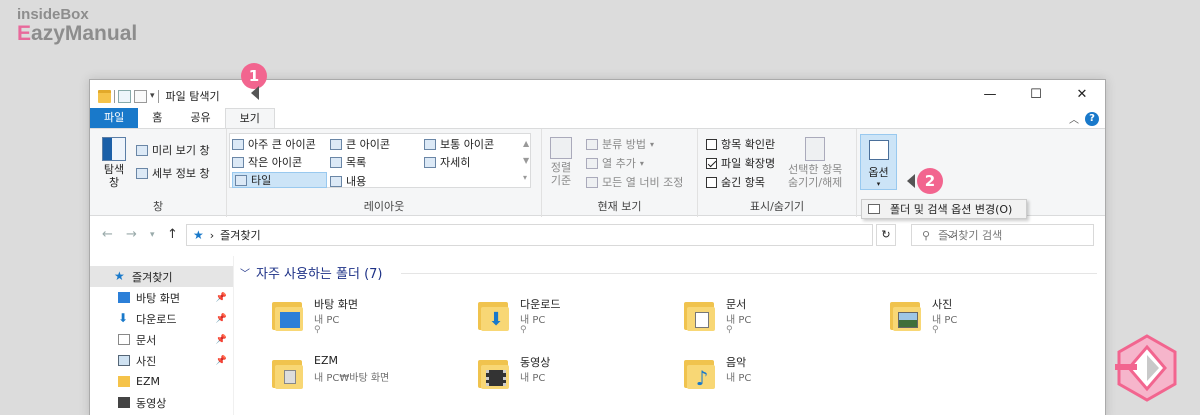 Image resolution: width=1200 pixels, height=415 pixels. I want to click on breadcrumb-chevron-icon: ›, so click(212, 235).